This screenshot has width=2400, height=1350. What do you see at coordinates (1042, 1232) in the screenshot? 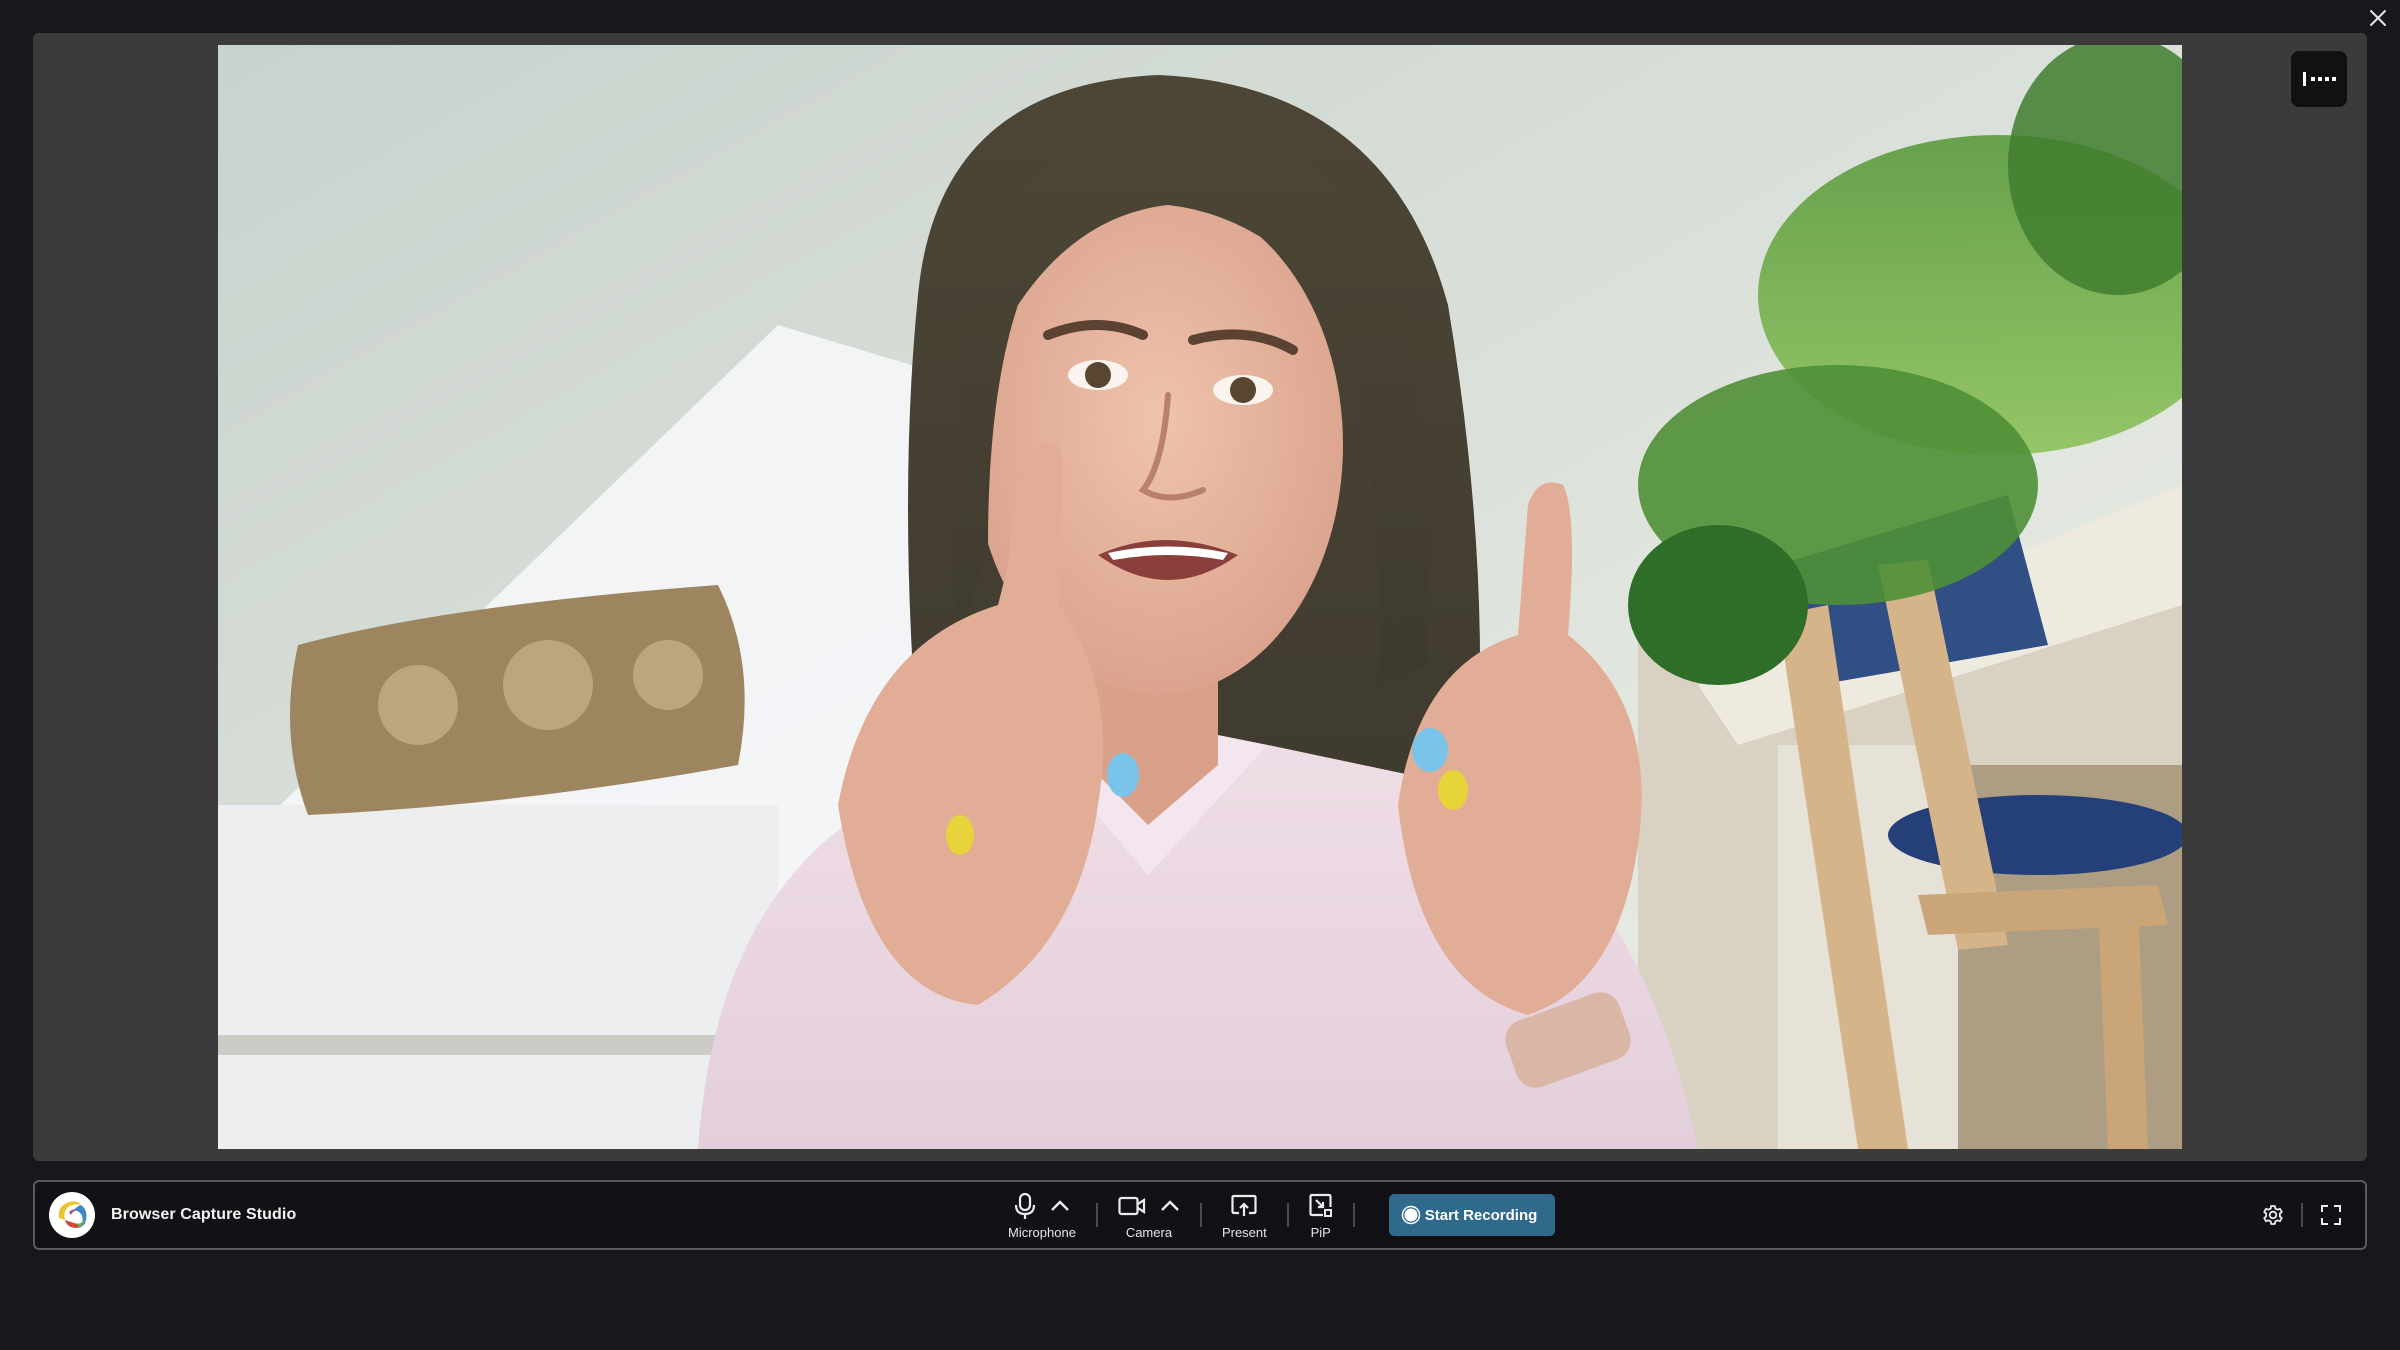
I see `microphone-label: Microphone` at bounding box center [1042, 1232].